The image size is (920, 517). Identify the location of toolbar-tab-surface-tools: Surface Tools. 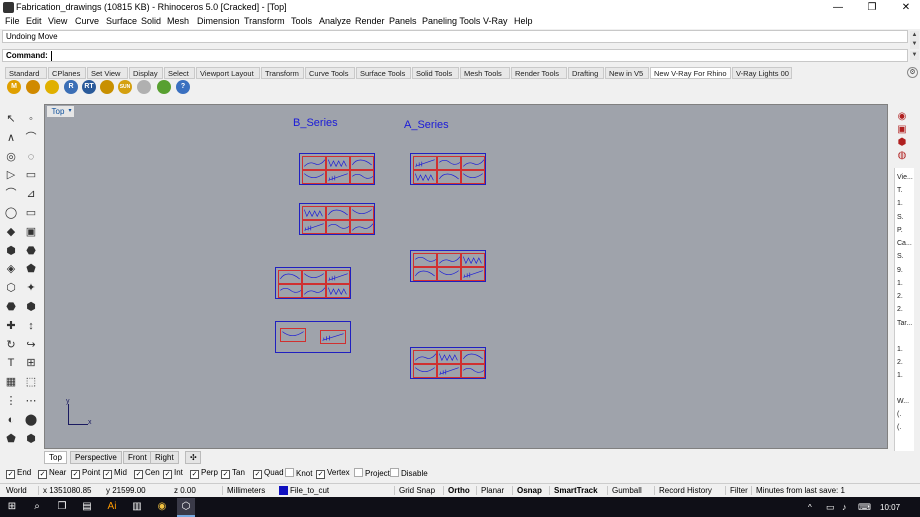
(383, 73).